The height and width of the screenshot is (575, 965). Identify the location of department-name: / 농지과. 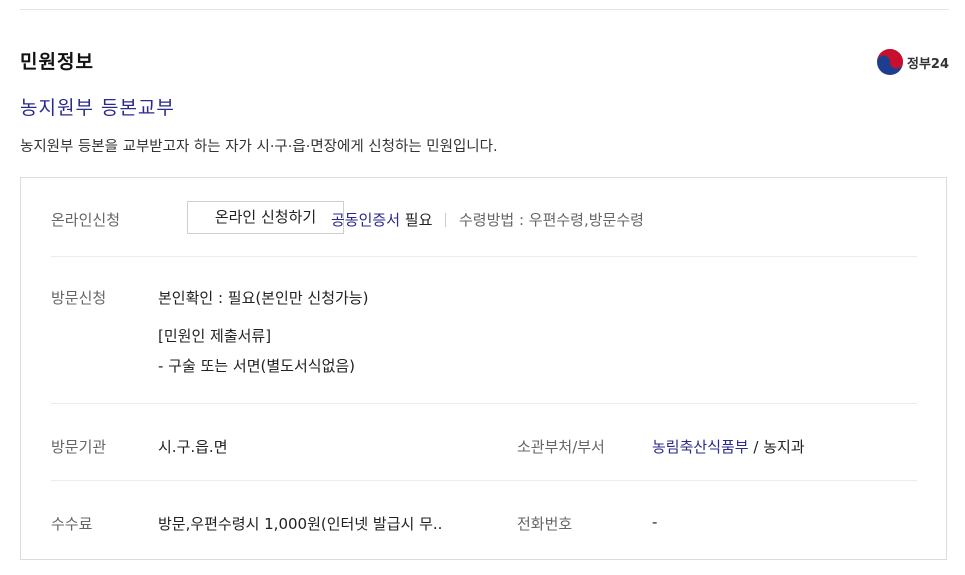
(779, 447).